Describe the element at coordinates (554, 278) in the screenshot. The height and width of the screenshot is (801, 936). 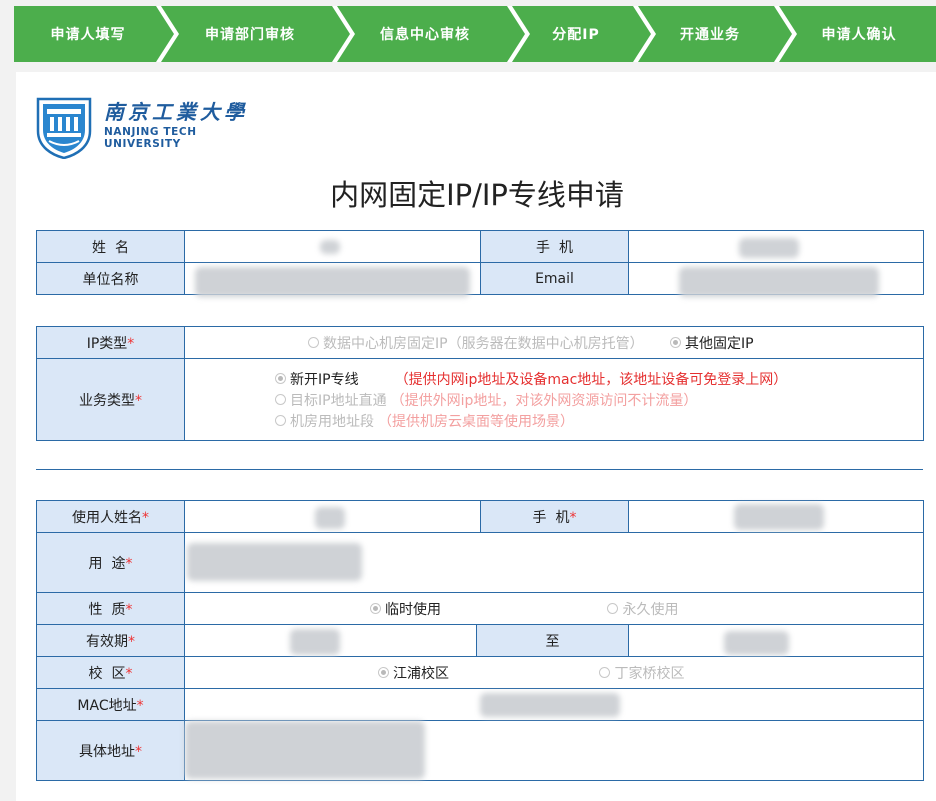
I see `applicant-email-label: Email` at that location.